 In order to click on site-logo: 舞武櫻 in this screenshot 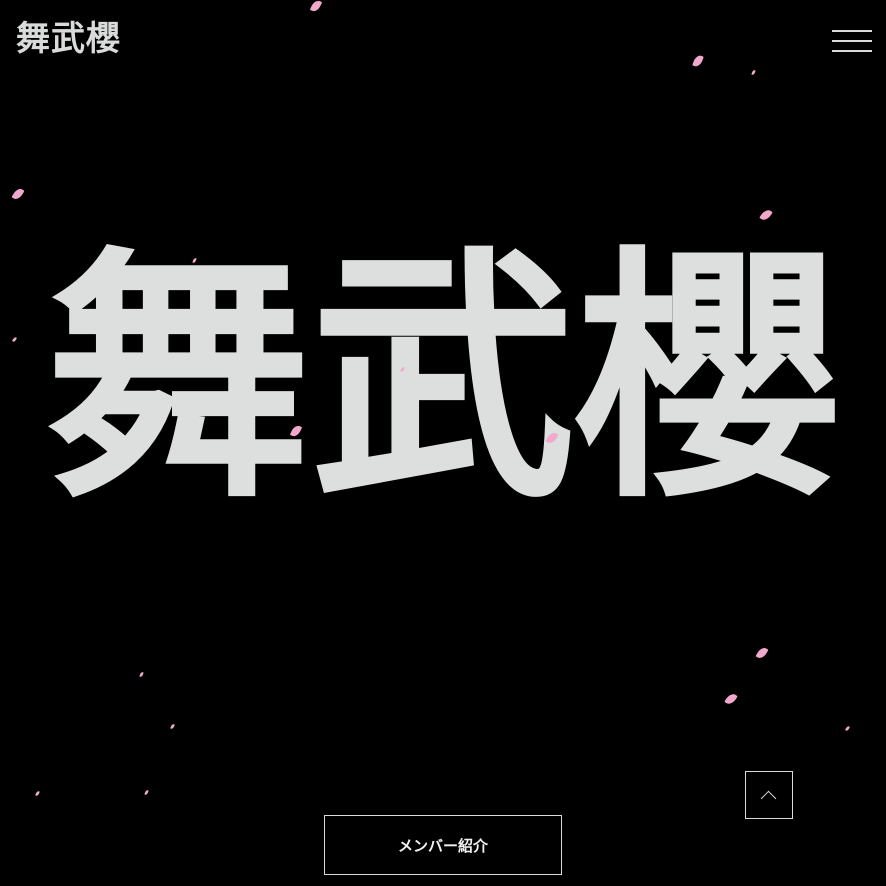, I will do `click(68, 39)`.